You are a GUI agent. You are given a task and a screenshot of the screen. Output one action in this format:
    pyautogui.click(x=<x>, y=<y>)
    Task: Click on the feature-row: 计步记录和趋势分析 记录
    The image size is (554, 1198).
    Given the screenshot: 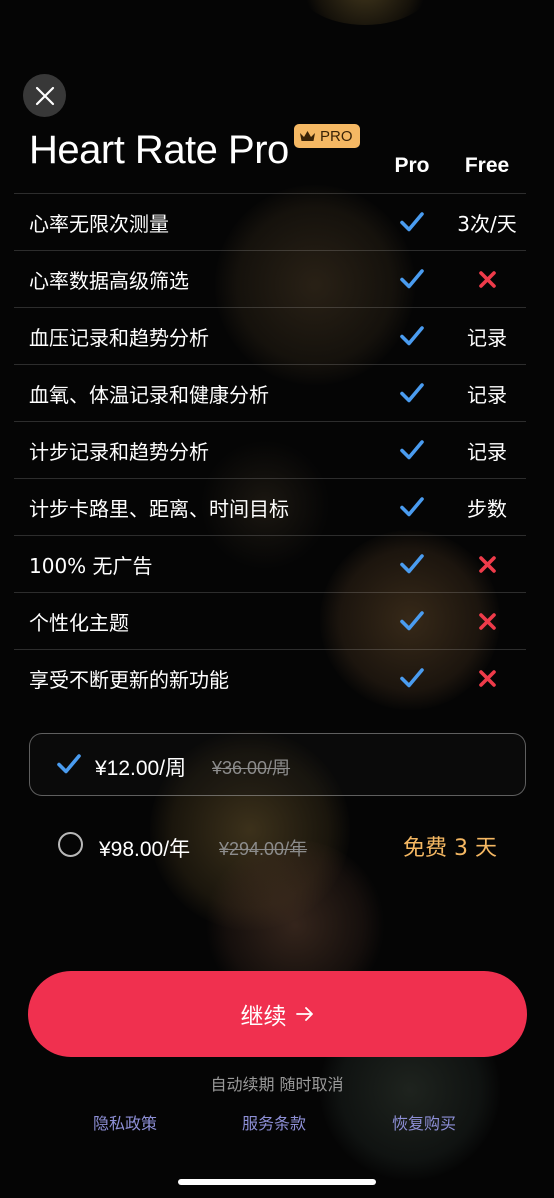 What is the action you would take?
    pyautogui.click(x=270, y=449)
    